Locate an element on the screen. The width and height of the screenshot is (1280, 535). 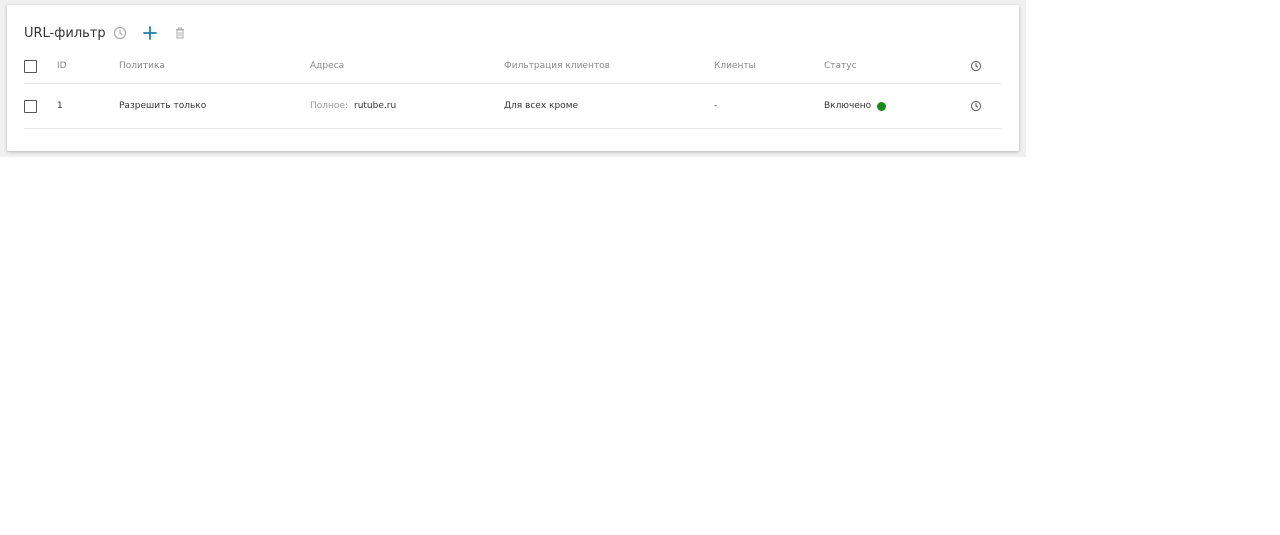
status-text: Включено is located at coordinates (848, 106).